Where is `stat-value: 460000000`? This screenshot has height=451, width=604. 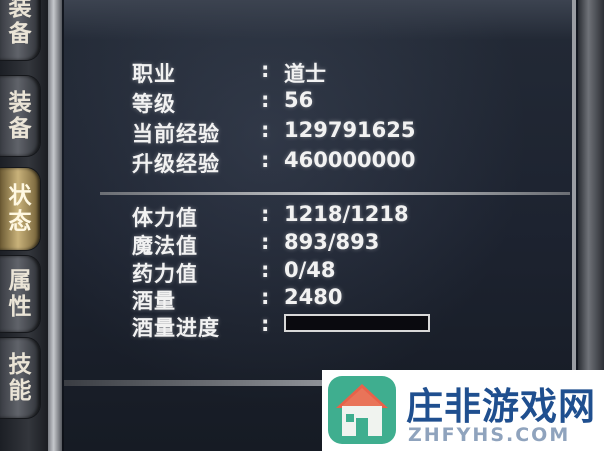
stat-value: 460000000 is located at coordinates (350, 160).